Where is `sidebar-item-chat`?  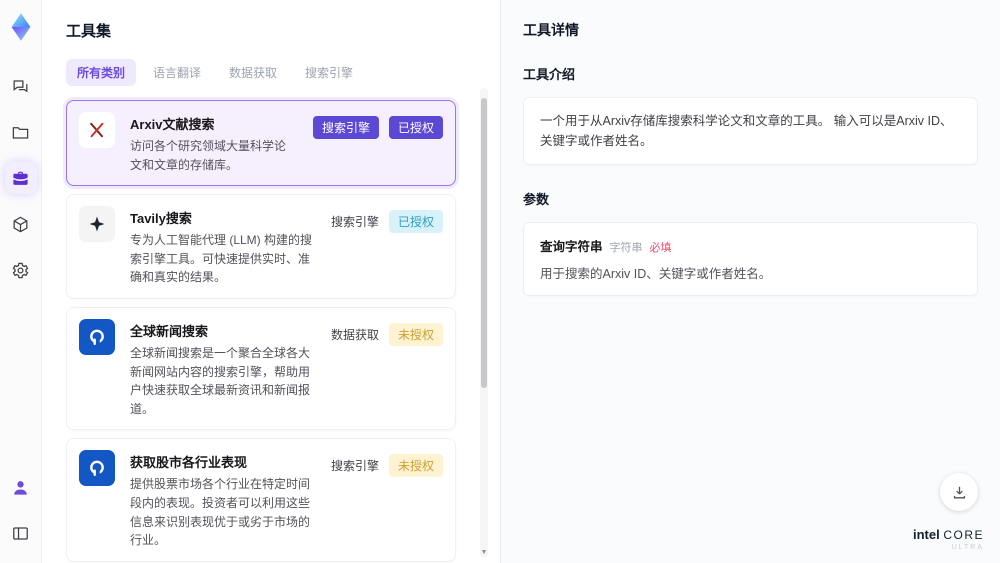
sidebar-item-chat is located at coordinates (21, 86).